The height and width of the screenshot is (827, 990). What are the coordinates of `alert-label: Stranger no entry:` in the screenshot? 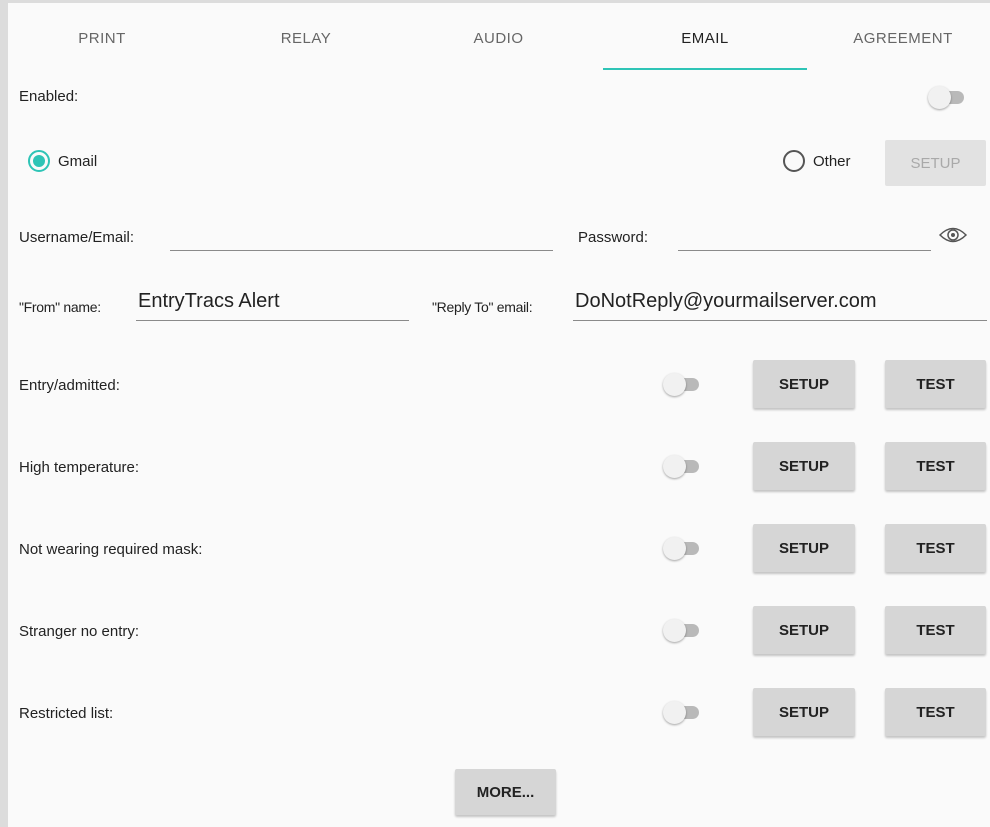 It's located at (79, 631).